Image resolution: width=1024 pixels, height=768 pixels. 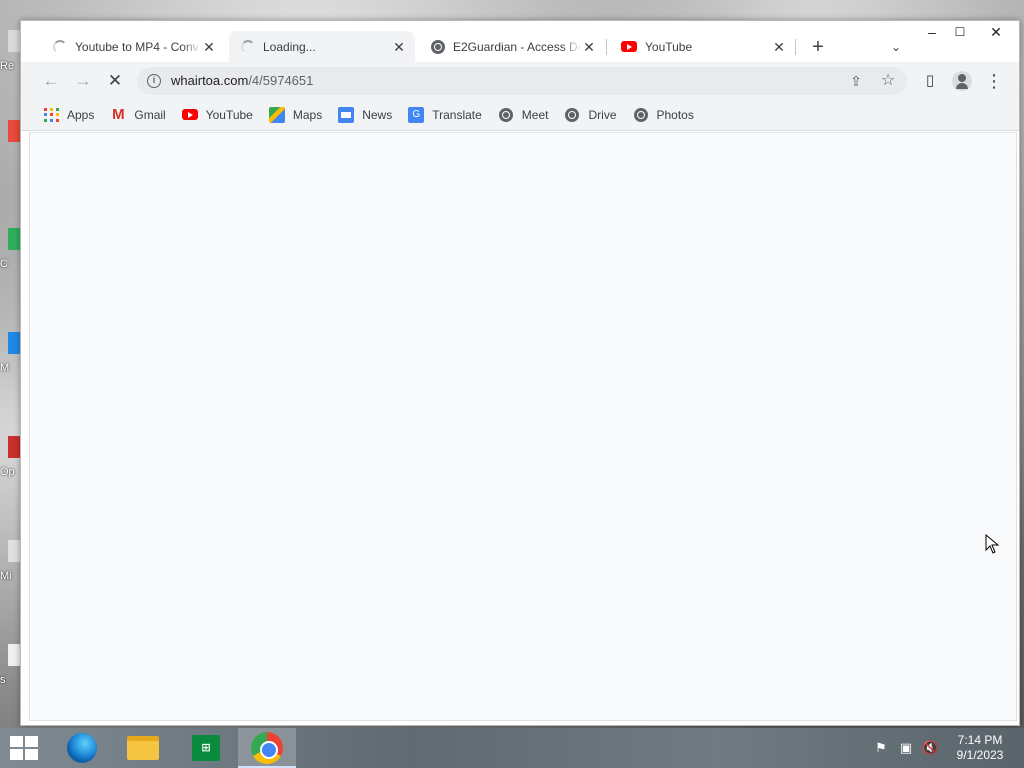 What do you see at coordinates (4, 264) in the screenshot?
I see `desktop-icon-label: C` at bounding box center [4, 264].